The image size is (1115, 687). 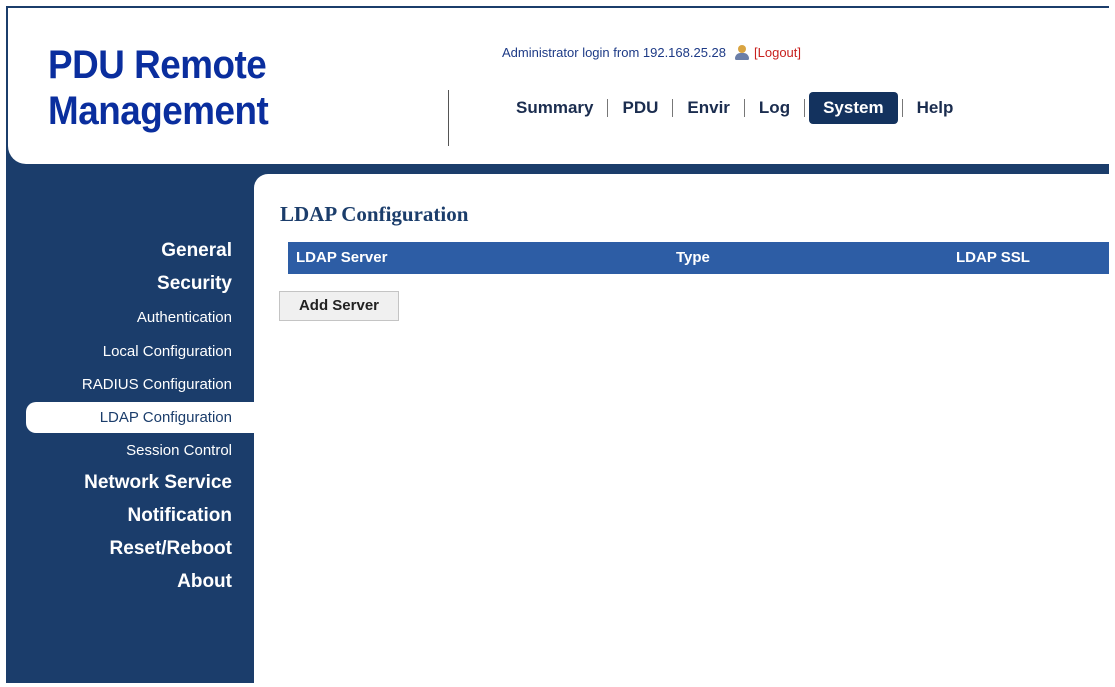 What do you see at coordinates (171, 549) in the screenshot?
I see `sidebar-item-reset-reboot: Reset/Reboot` at bounding box center [171, 549].